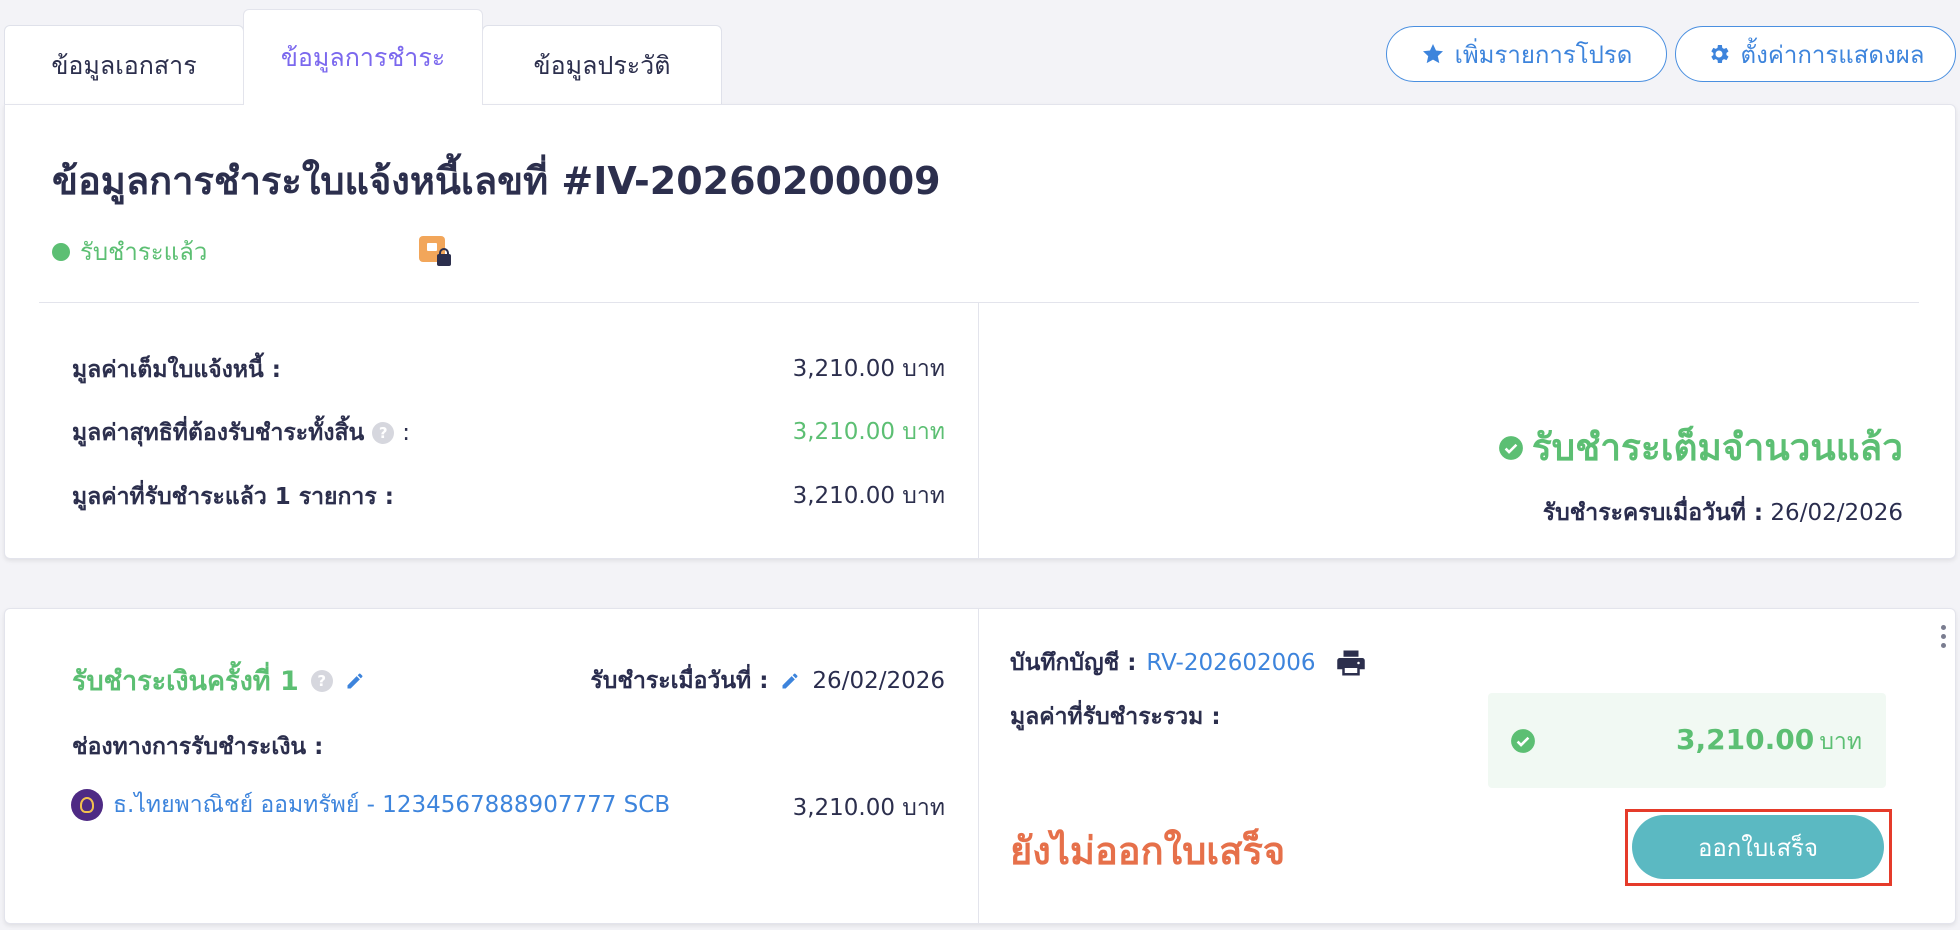 This screenshot has height=930, width=1960. Describe the element at coordinates (436, 253) in the screenshot. I see `locked-document-icon` at that location.